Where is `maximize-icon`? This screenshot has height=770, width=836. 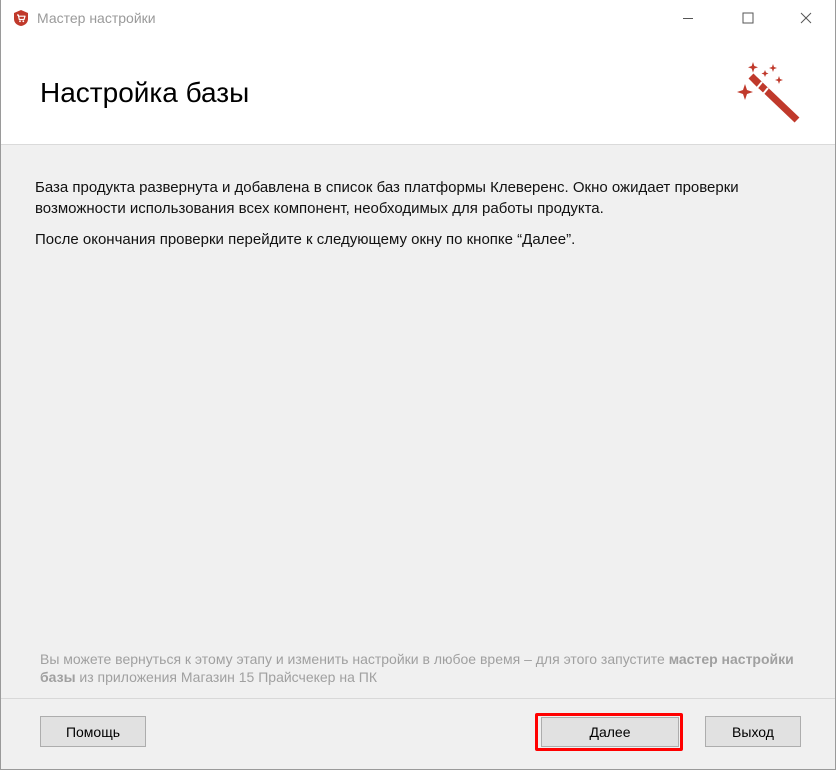 maximize-icon is located at coordinates (748, 18).